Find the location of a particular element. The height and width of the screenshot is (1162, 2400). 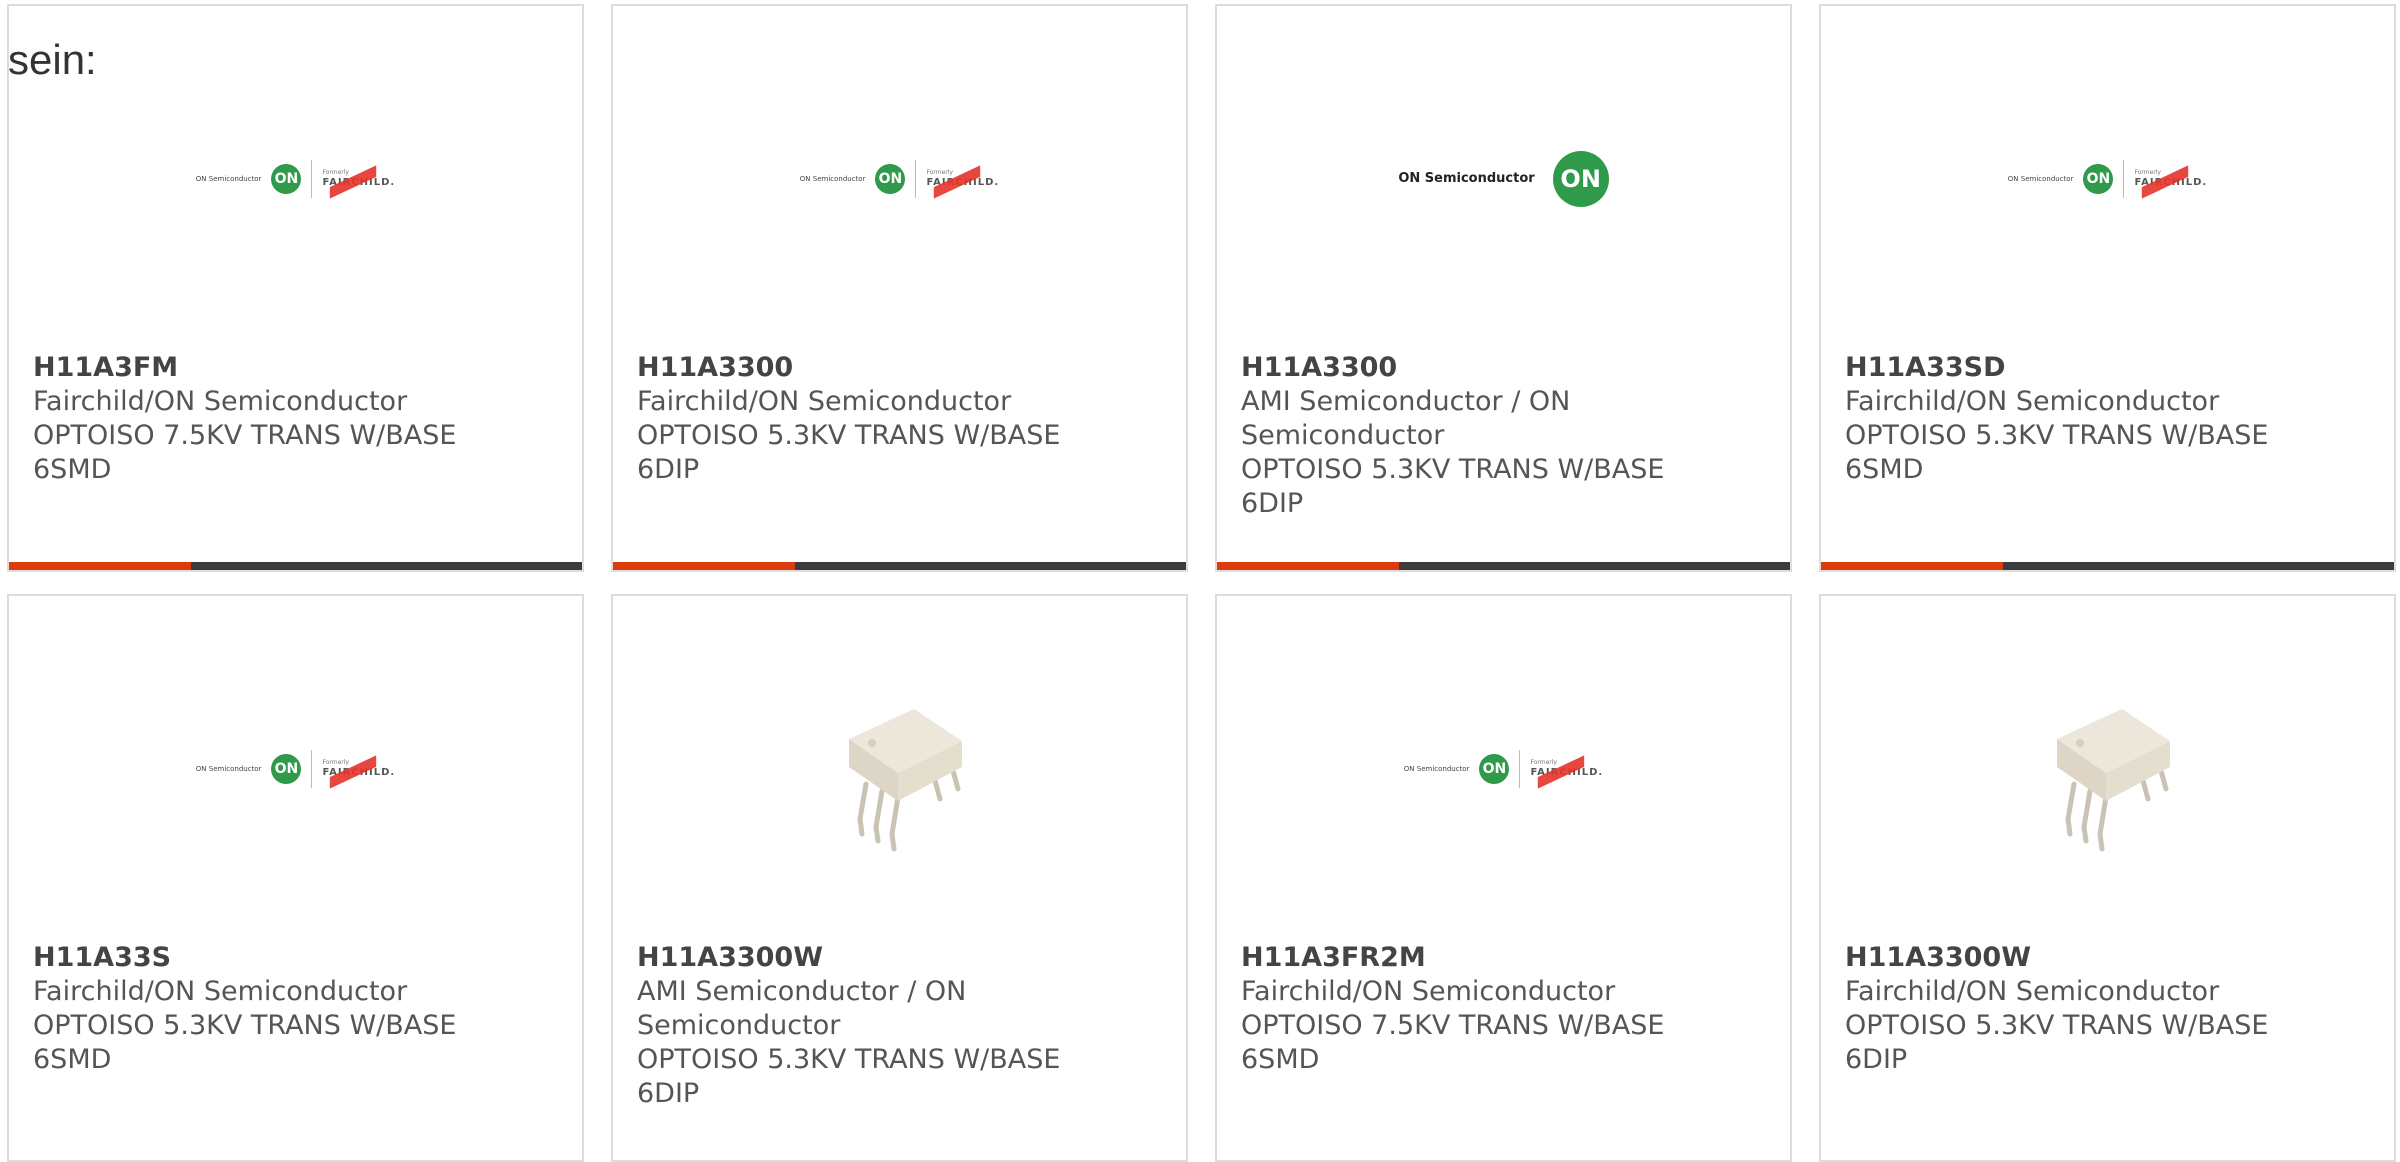

on-semiconductor-logo: ON Semiconductor ON is located at coordinates (1503, 178).